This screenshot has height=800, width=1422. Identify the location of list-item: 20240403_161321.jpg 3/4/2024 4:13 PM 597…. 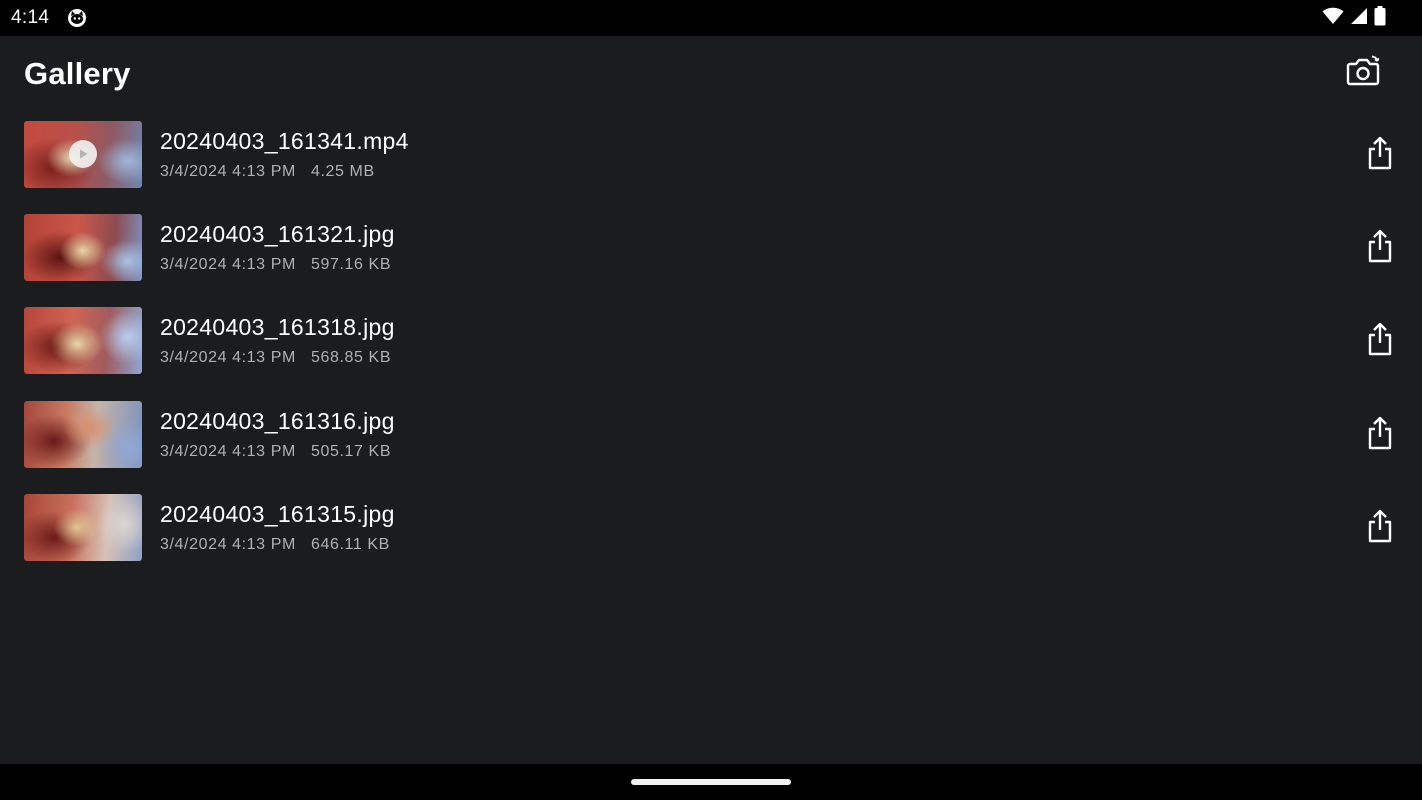
(711, 248).